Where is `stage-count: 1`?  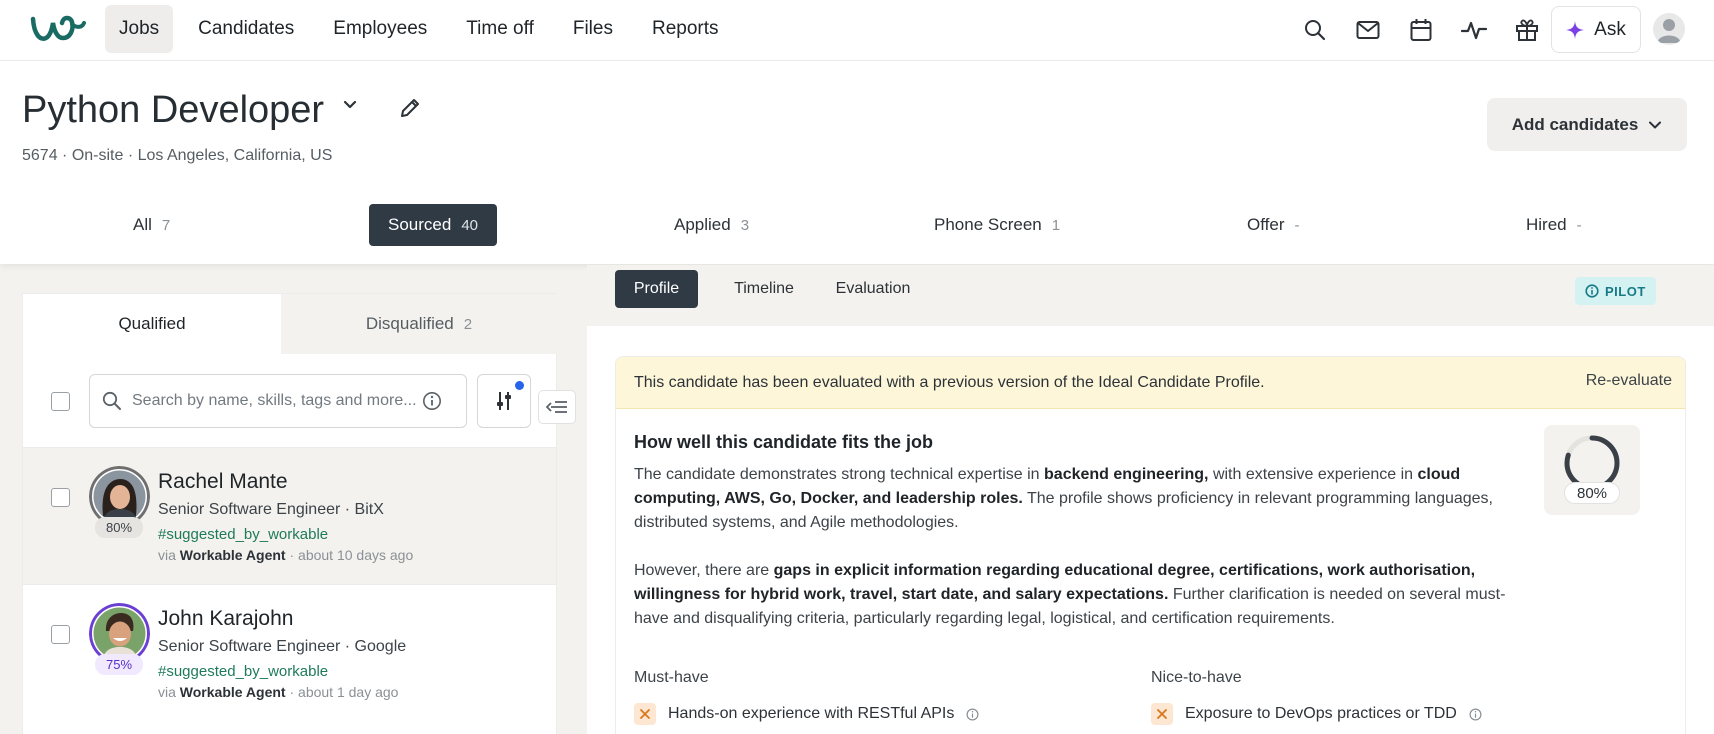 stage-count: 1 is located at coordinates (1056, 225).